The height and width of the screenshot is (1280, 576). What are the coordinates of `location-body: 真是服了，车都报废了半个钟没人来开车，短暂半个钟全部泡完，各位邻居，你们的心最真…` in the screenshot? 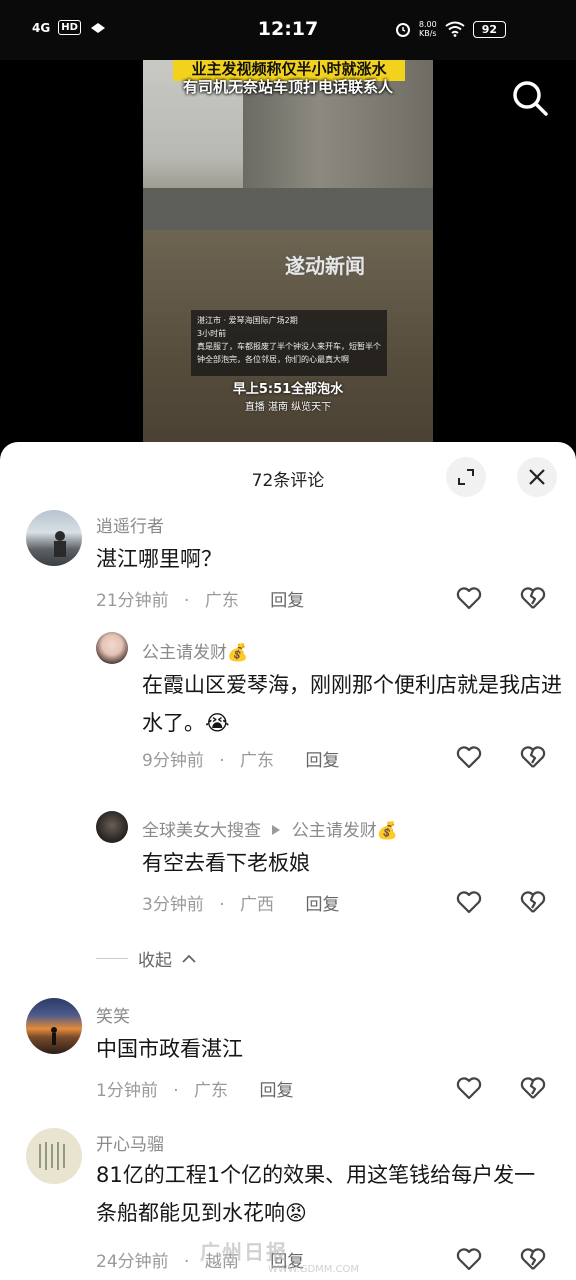 It's located at (289, 353).